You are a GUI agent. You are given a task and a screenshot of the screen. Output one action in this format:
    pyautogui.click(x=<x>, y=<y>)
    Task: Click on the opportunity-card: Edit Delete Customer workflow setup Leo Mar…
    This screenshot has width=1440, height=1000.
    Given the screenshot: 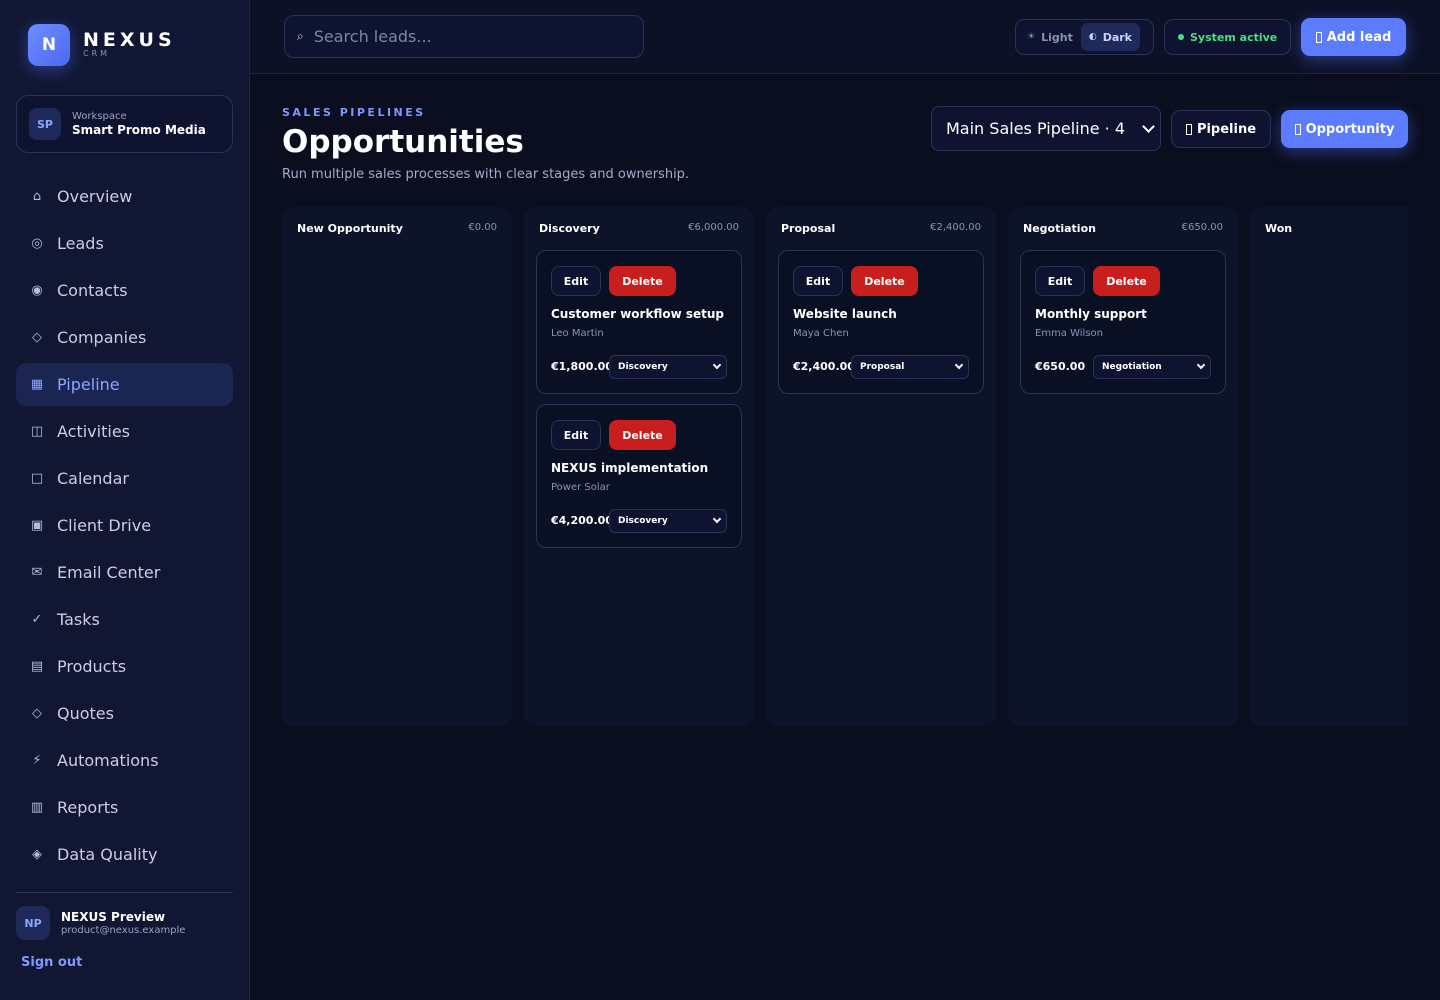 What is the action you would take?
    pyautogui.click(x=639, y=322)
    